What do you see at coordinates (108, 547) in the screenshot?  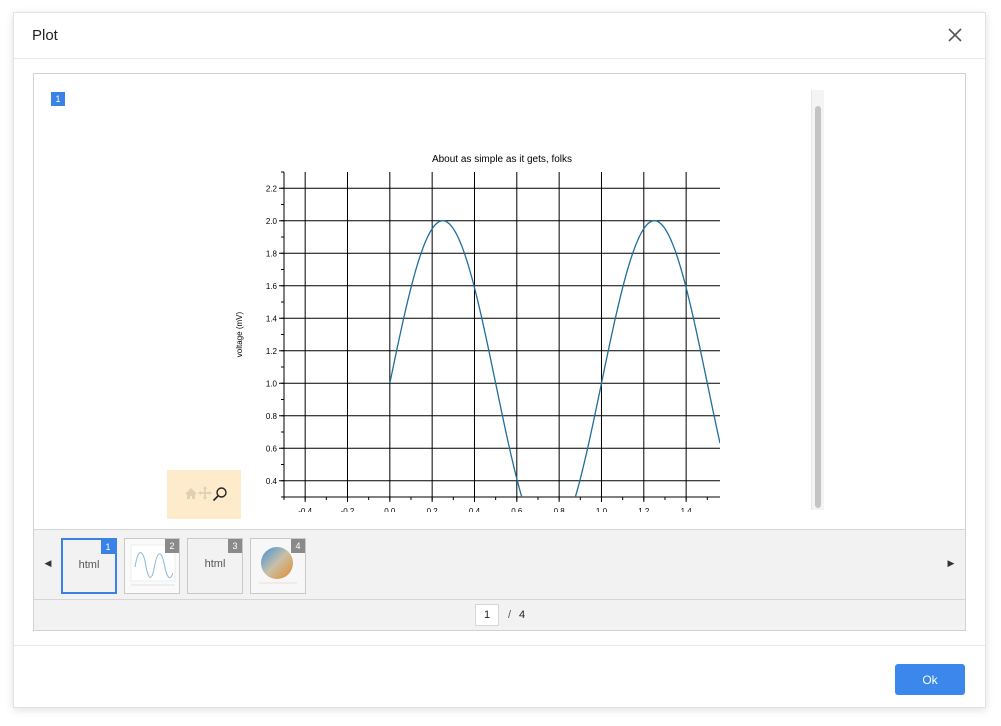 I see `thumbnail-number: 1` at bounding box center [108, 547].